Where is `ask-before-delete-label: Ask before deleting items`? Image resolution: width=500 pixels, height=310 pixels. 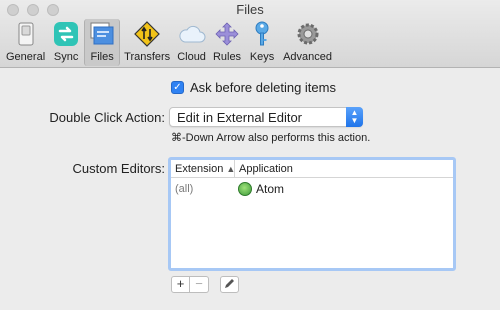
ask-before-delete-label: Ask before deleting items is located at coordinates (263, 87).